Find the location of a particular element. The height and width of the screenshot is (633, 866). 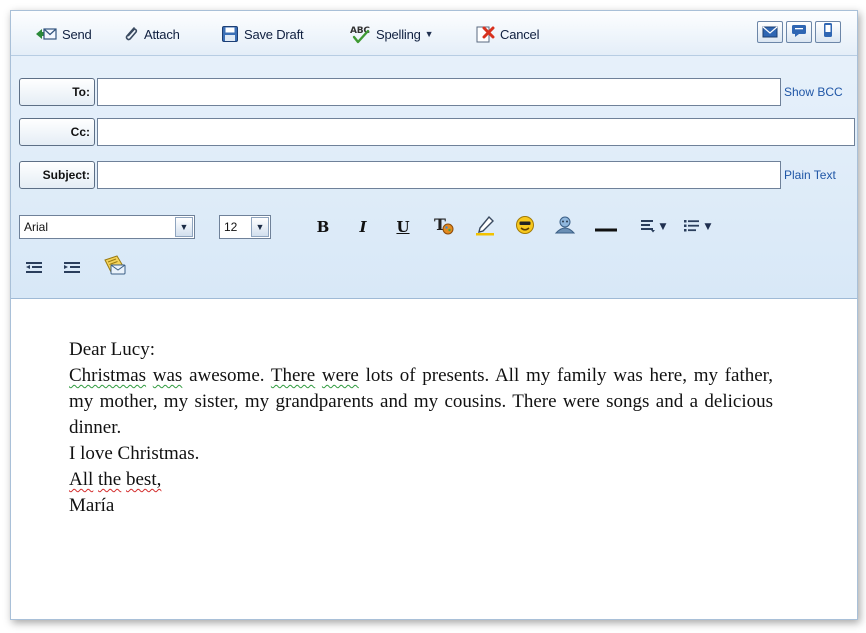

plain-text-link: Plain Text is located at coordinates (810, 175).